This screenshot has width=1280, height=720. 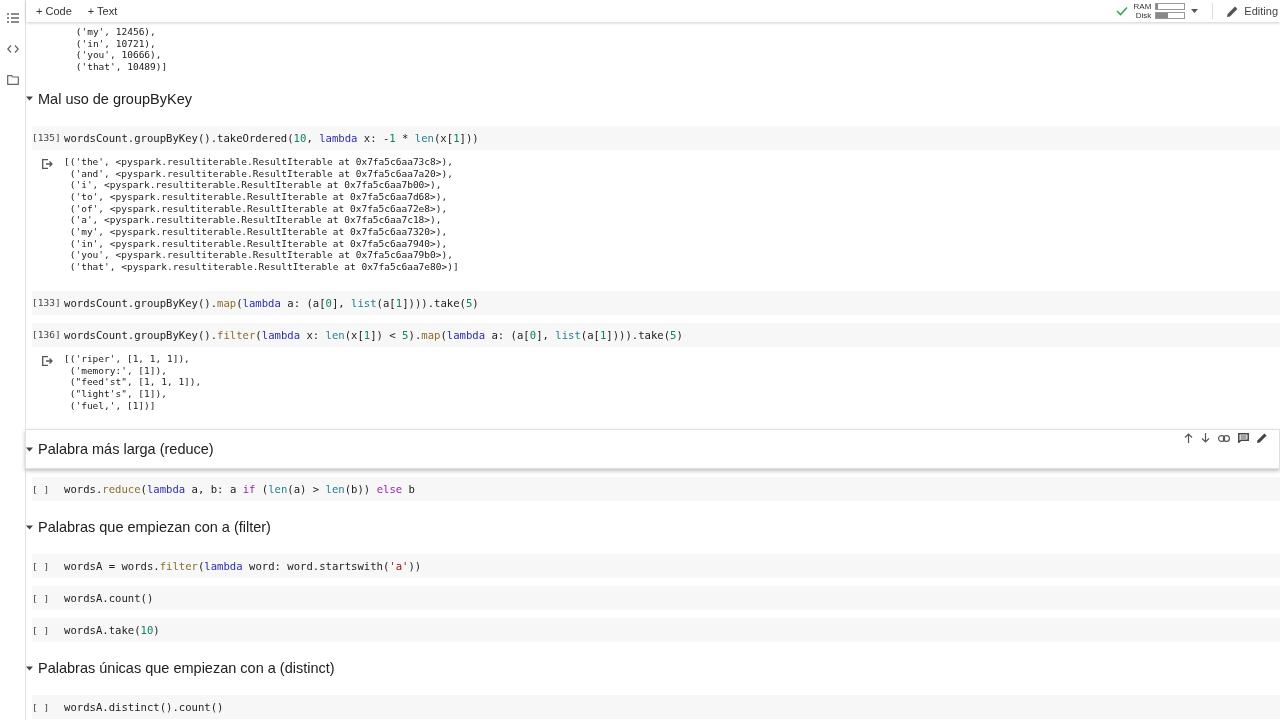 I want to click on output-line: ('in', 10721),, so click(x=115, y=43).